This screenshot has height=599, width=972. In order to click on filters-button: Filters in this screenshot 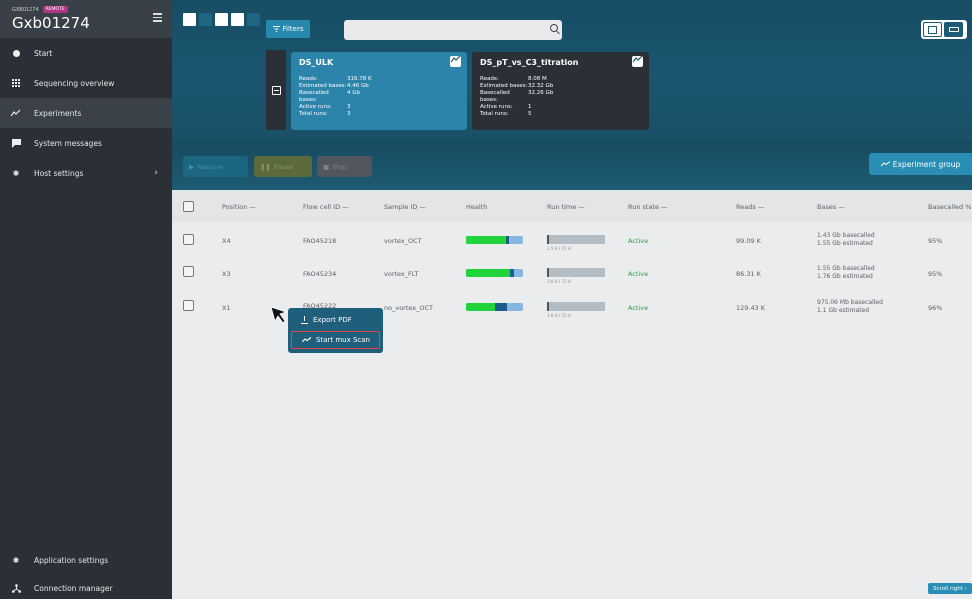, I will do `click(288, 29)`.